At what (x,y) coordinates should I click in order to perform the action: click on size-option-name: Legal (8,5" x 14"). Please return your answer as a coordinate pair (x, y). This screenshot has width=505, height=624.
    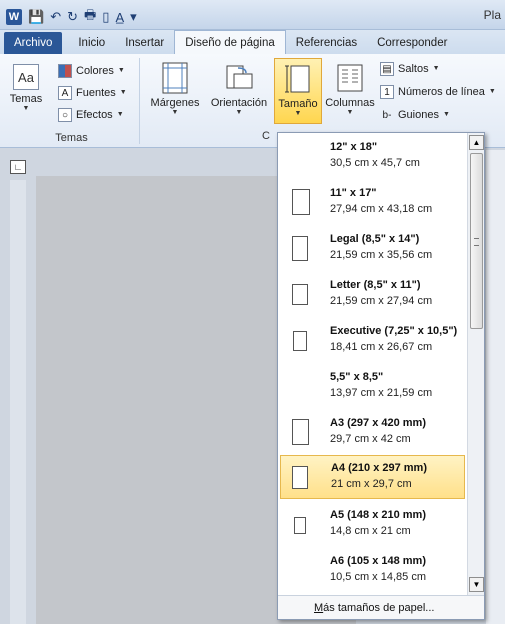
    Looking at the image, I should click on (375, 239).